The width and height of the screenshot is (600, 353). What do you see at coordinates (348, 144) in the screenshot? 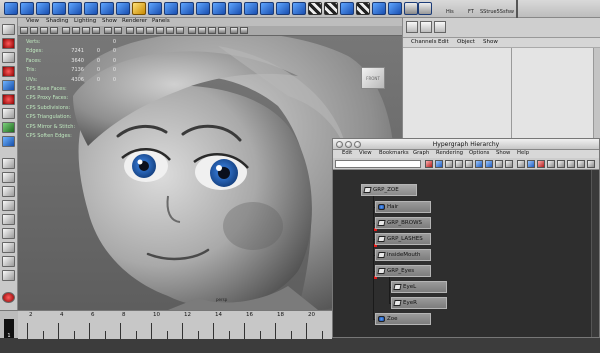
I see `window-minimize-icon` at bounding box center [348, 144].